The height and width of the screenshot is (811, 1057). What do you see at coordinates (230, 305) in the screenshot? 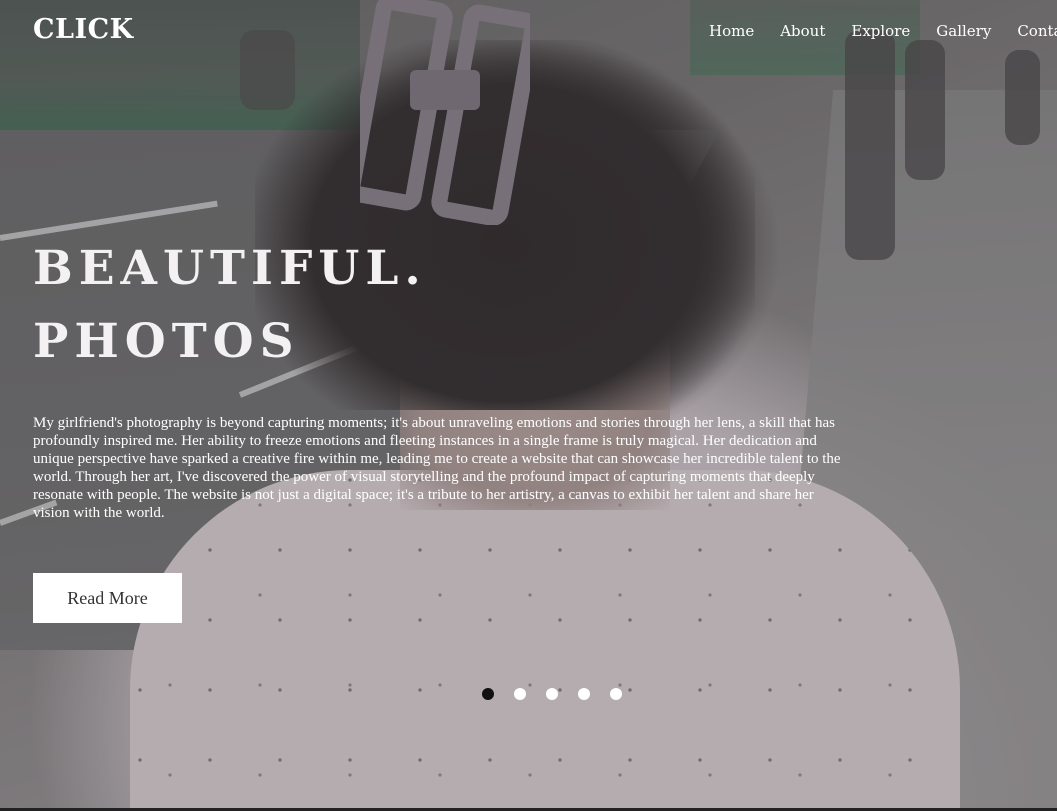
I see `hero-headline: BEAUTIFUL. PHOTOS` at bounding box center [230, 305].